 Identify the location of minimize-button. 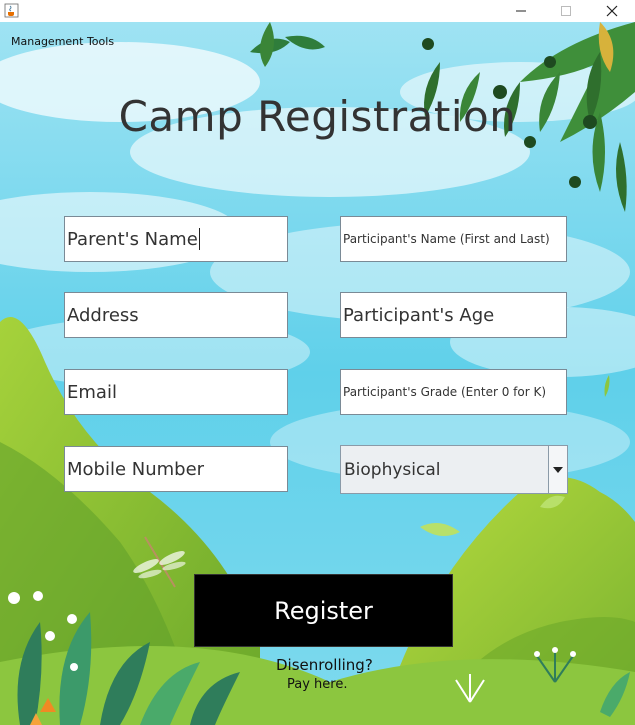
(521, 11).